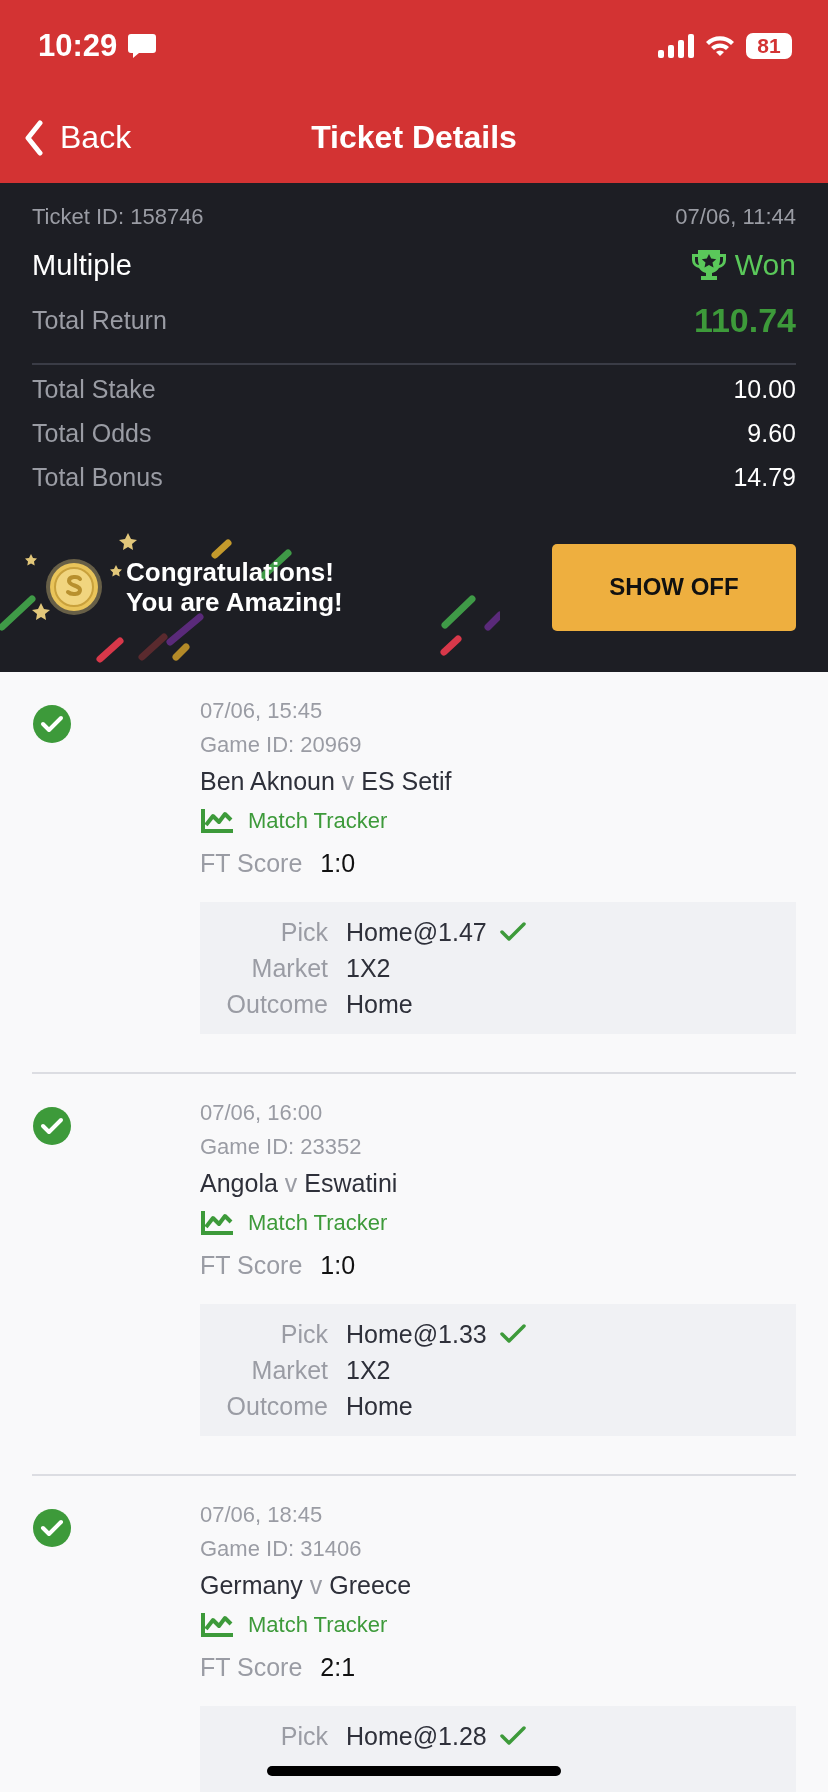 The height and width of the screenshot is (1792, 828). What do you see at coordinates (416, 1736) in the screenshot?
I see `detail-value: Home@1.28` at bounding box center [416, 1736].